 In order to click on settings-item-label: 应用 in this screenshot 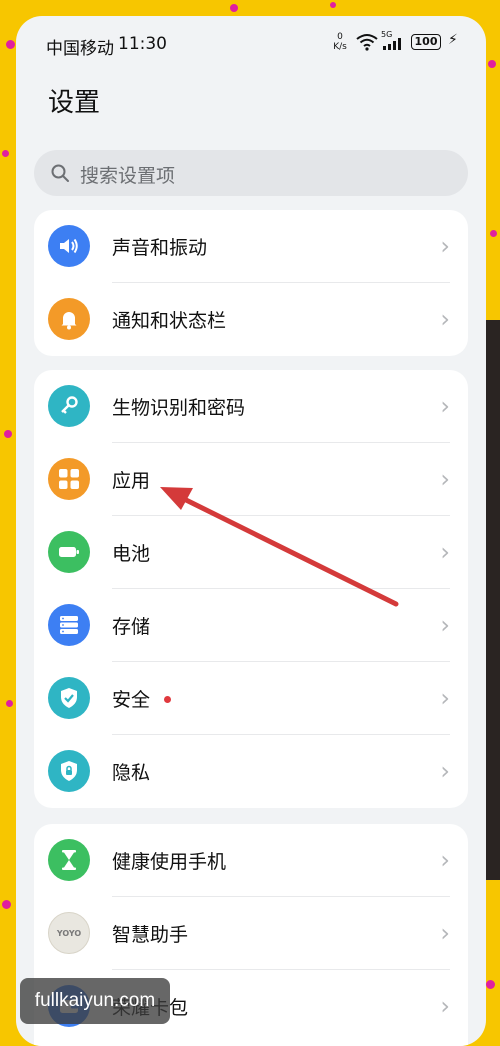, I will do `click(131, 481)`.